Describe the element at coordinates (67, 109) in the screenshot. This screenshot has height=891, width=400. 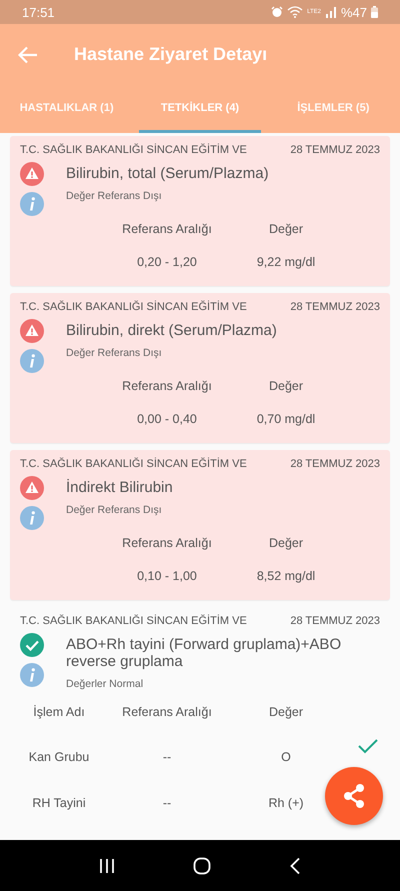
I see `tab: HASTALIKLAR (1)` at that location.